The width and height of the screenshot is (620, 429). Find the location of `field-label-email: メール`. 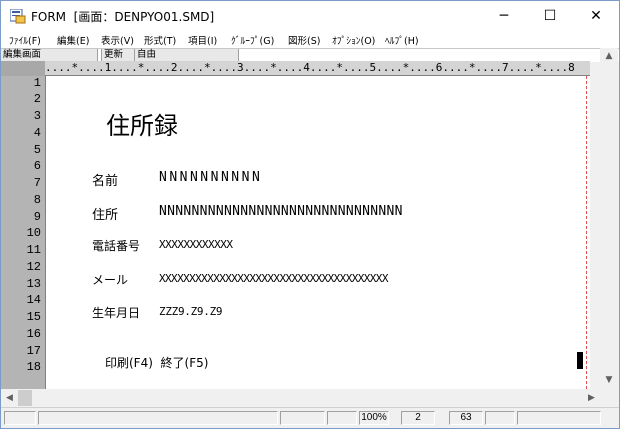

field-label-email: メール is located at coordinates (110, 279).